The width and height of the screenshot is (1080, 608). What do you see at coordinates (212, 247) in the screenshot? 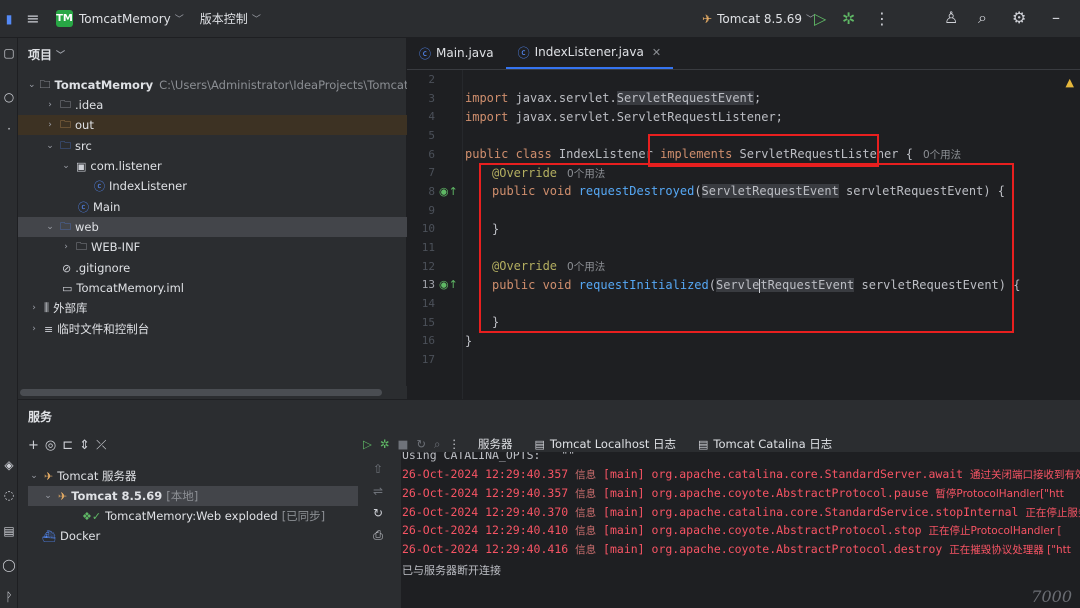
I see `tree-item-webinf: › 🗀 WEB-INF` at bounding box center [212, 247].